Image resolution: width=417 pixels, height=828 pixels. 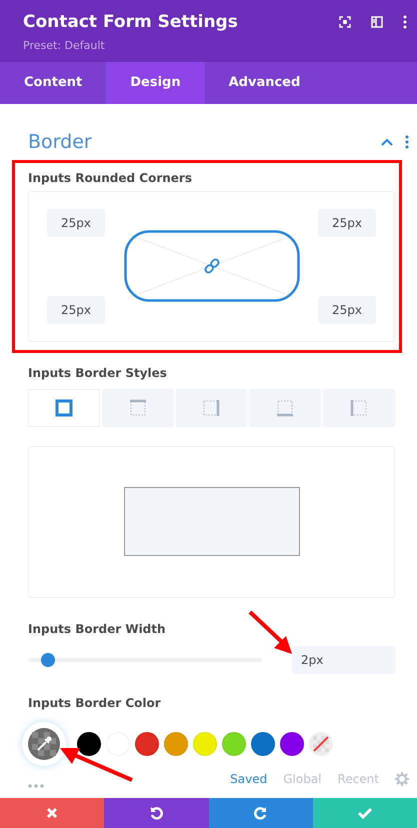 I want to click on annotation-arrow, so click(x=271, y=633).